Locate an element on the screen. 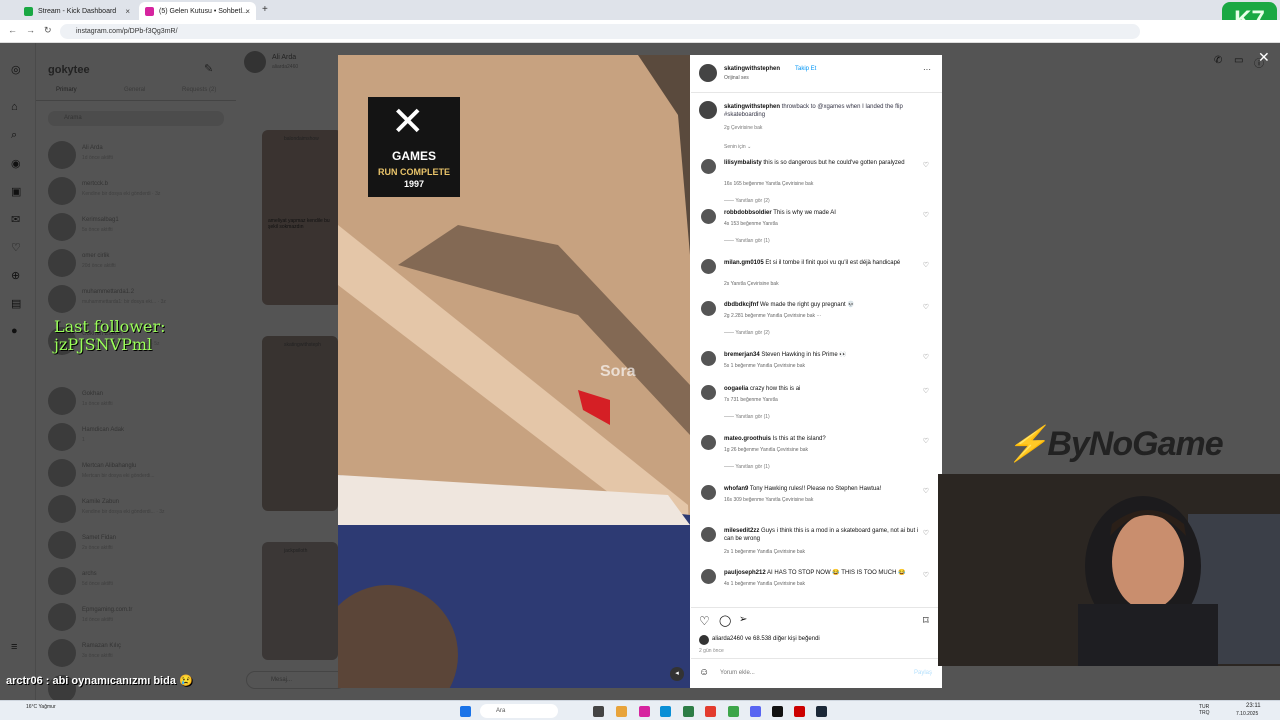  view-replies-button: —— Yanıtları gör (1) is located at coordinates (747, 467).